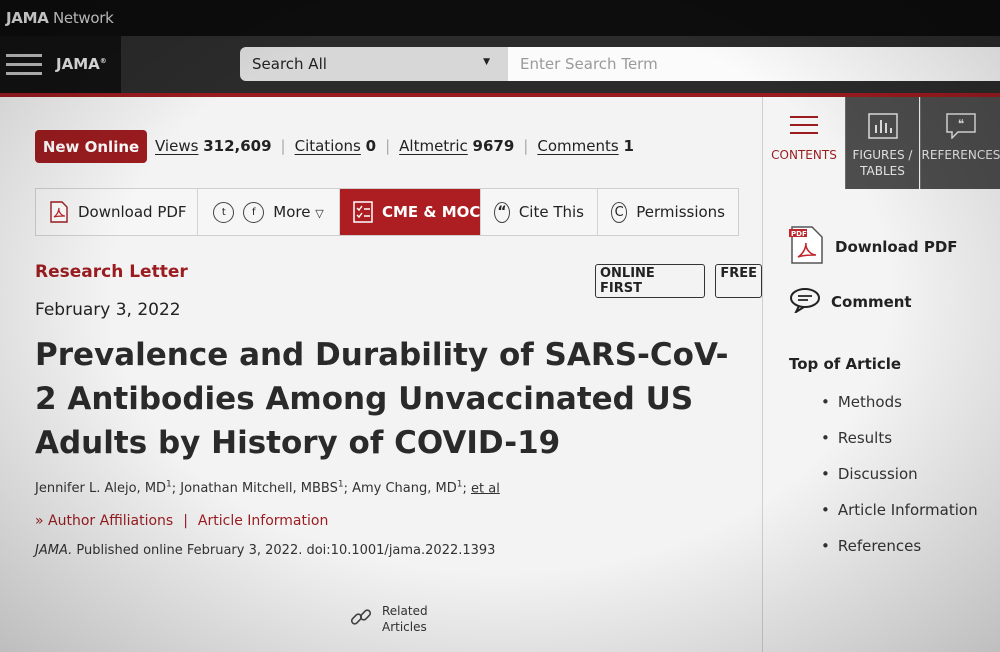  I want to click on tab-references: ❝ REFERENCES, so click(960, 143).